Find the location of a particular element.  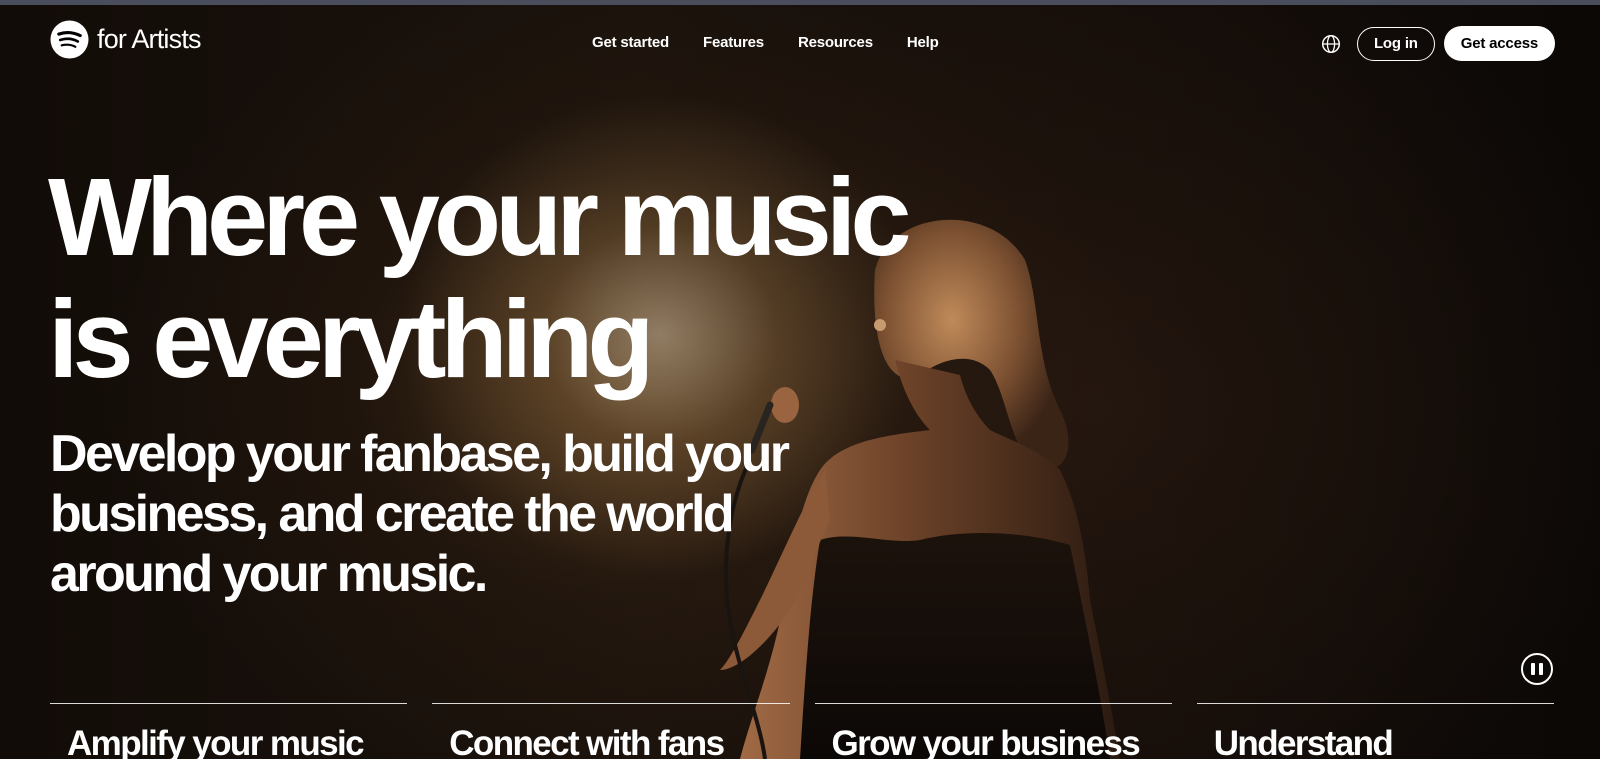

nav-actions: Log in Get access is located at coordinates (1438, 43).